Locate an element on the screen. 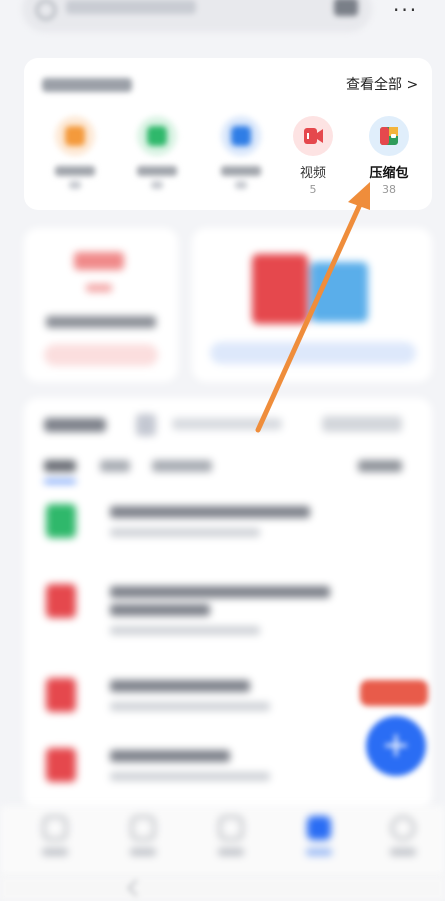 The width and height of the screenshot is (445, 901). image-icon is located at coordinates (241, 136).